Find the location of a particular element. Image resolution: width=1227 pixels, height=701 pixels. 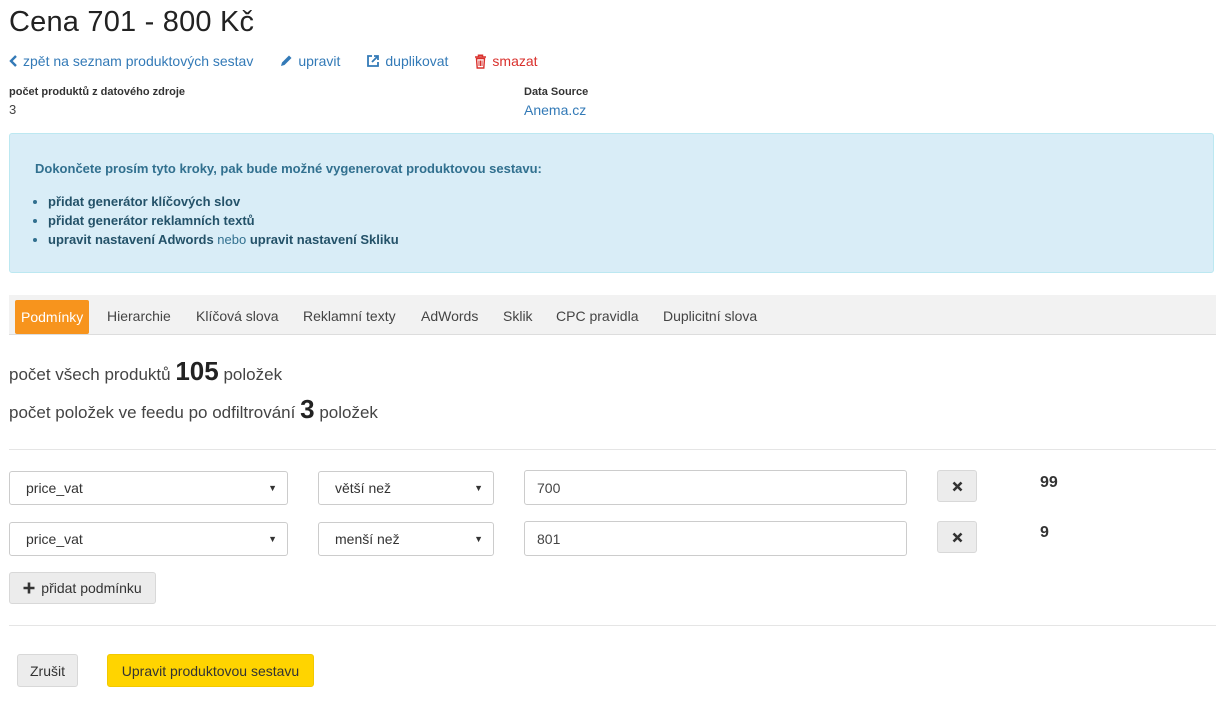

delete-link: smazat is located at coordinates (506, 61).